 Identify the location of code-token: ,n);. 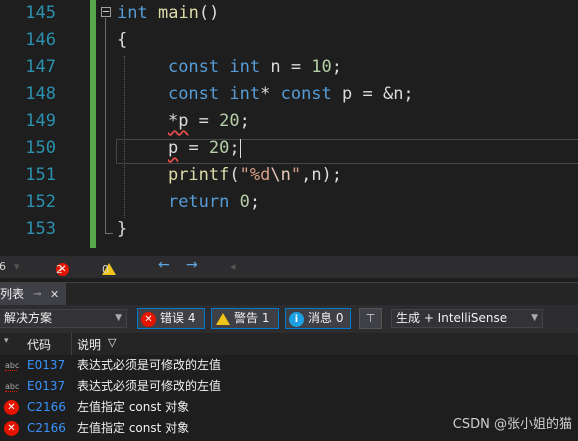
(322, 175).